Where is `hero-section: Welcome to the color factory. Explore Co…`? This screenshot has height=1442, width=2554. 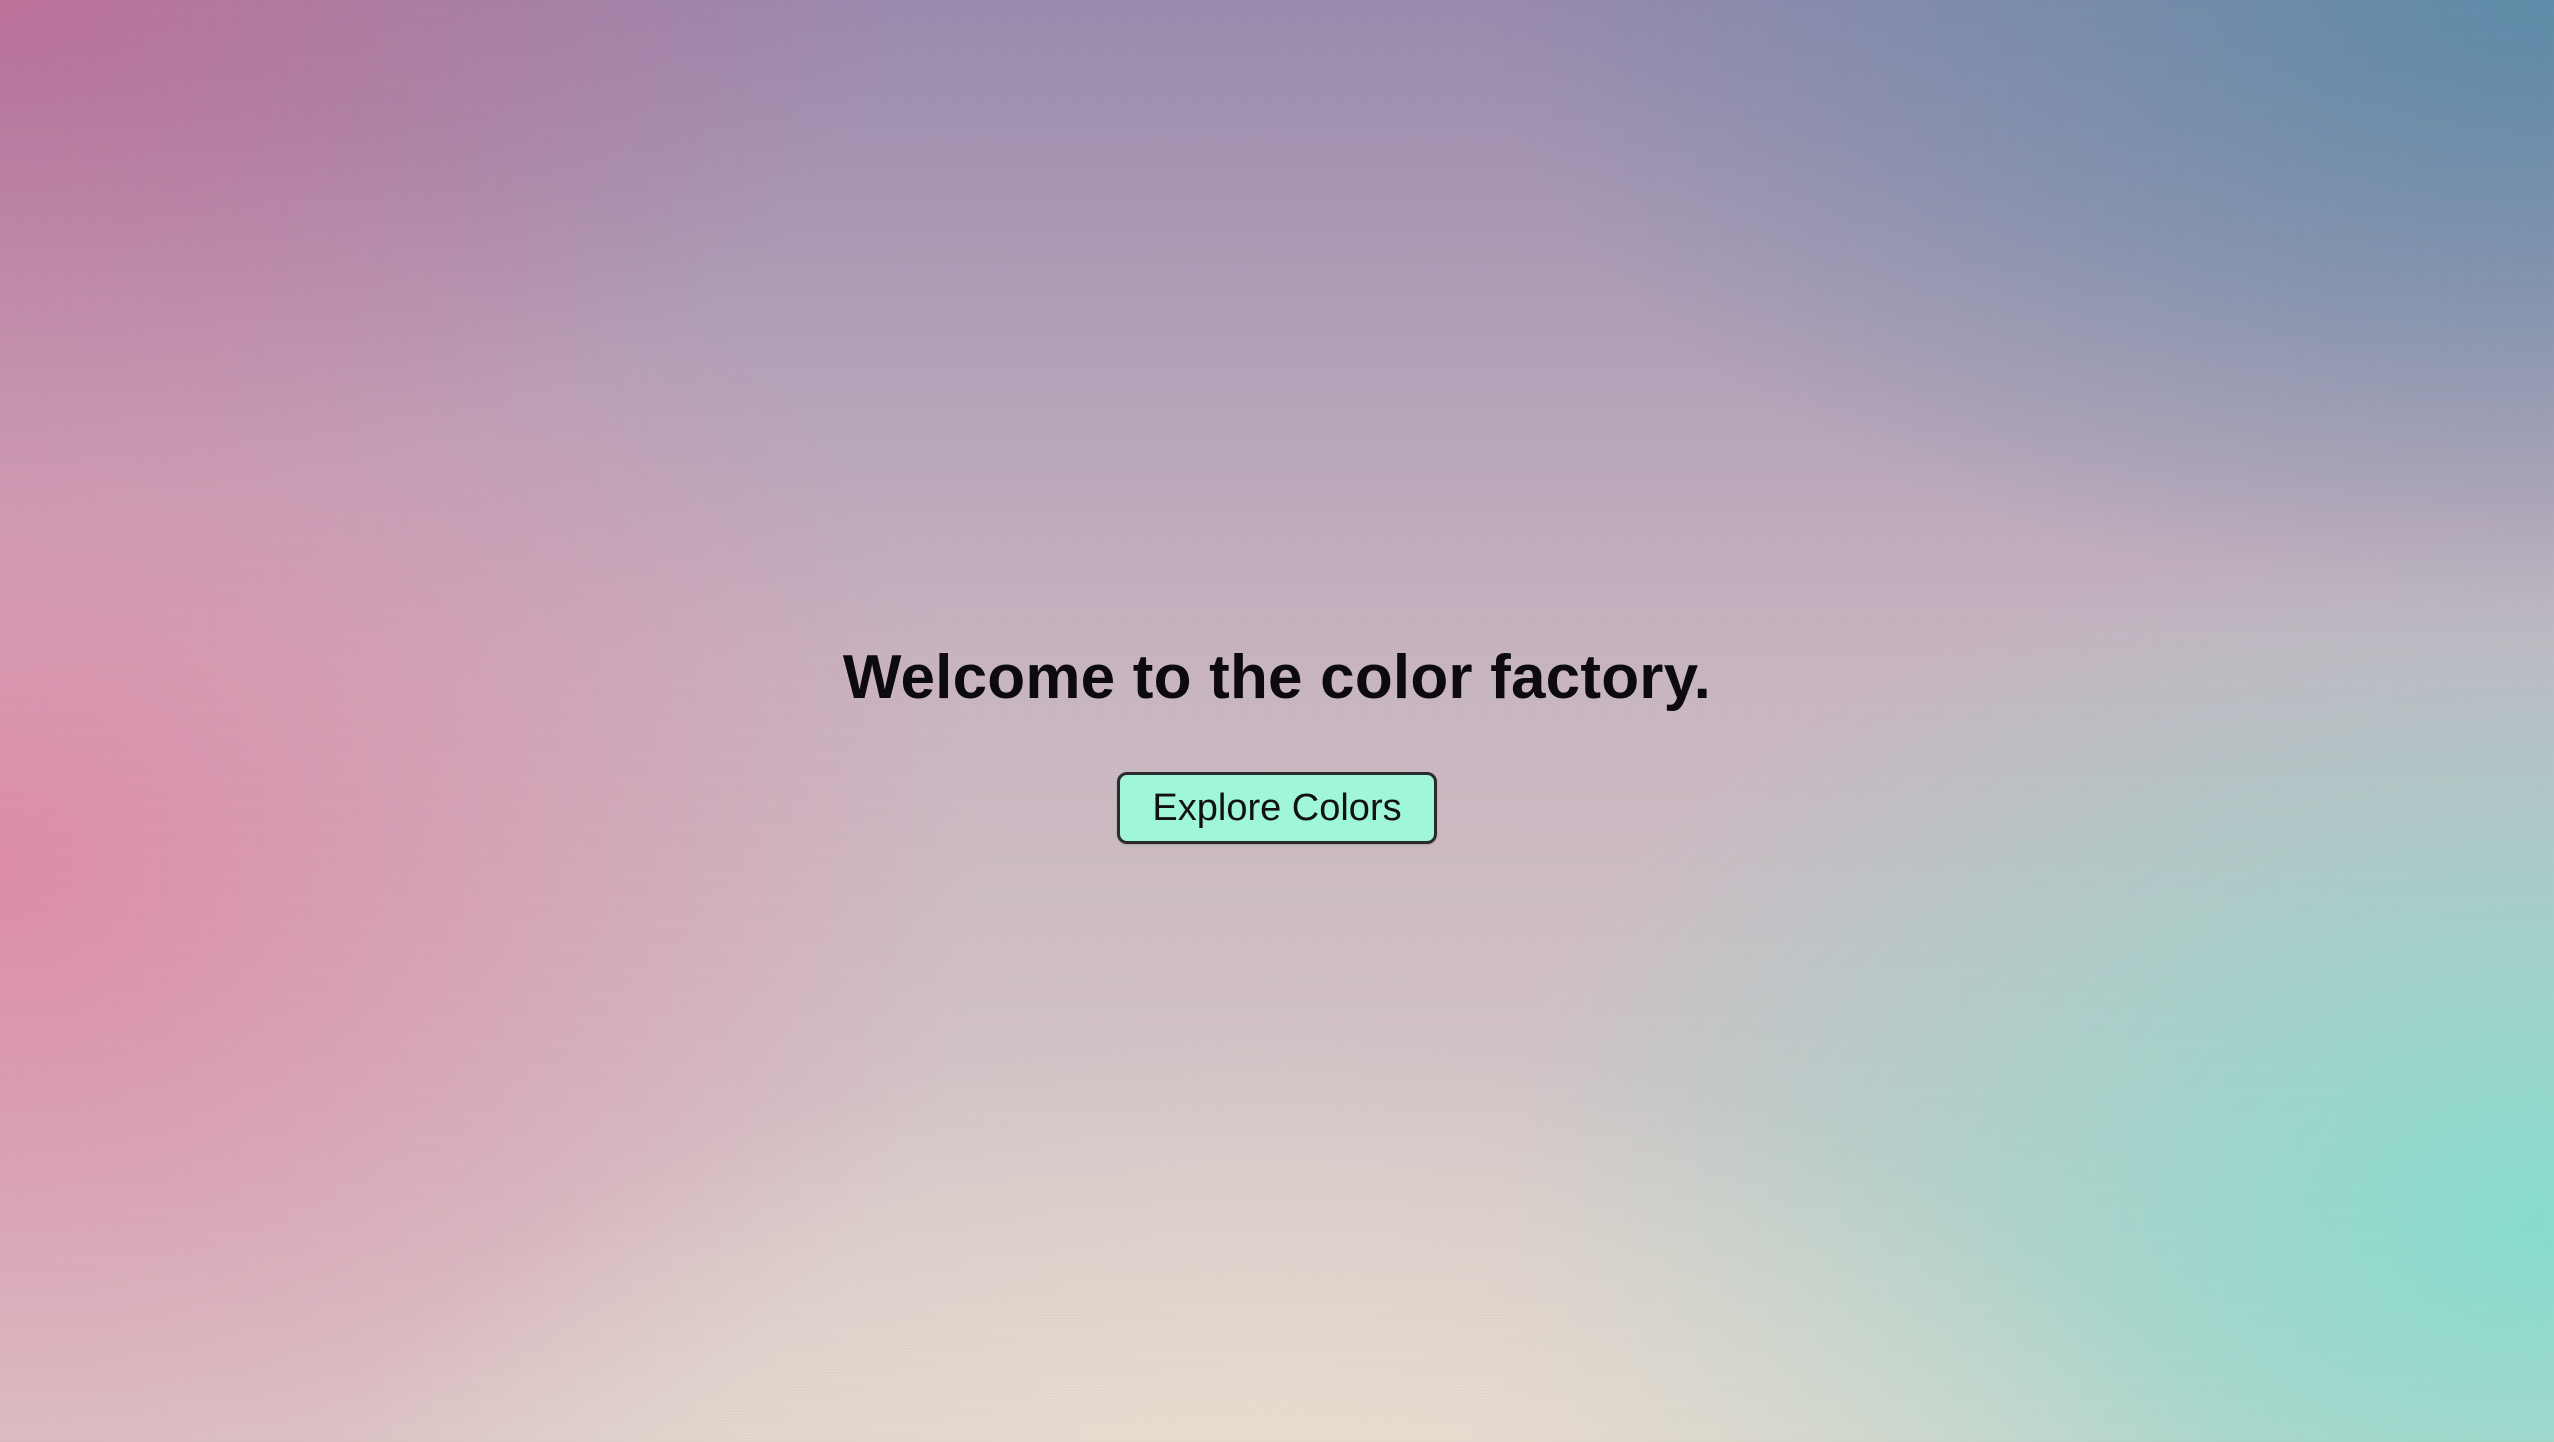 hero-section: Welcome to the color factory. Explore Co… is located at coordinates (1277, 740).